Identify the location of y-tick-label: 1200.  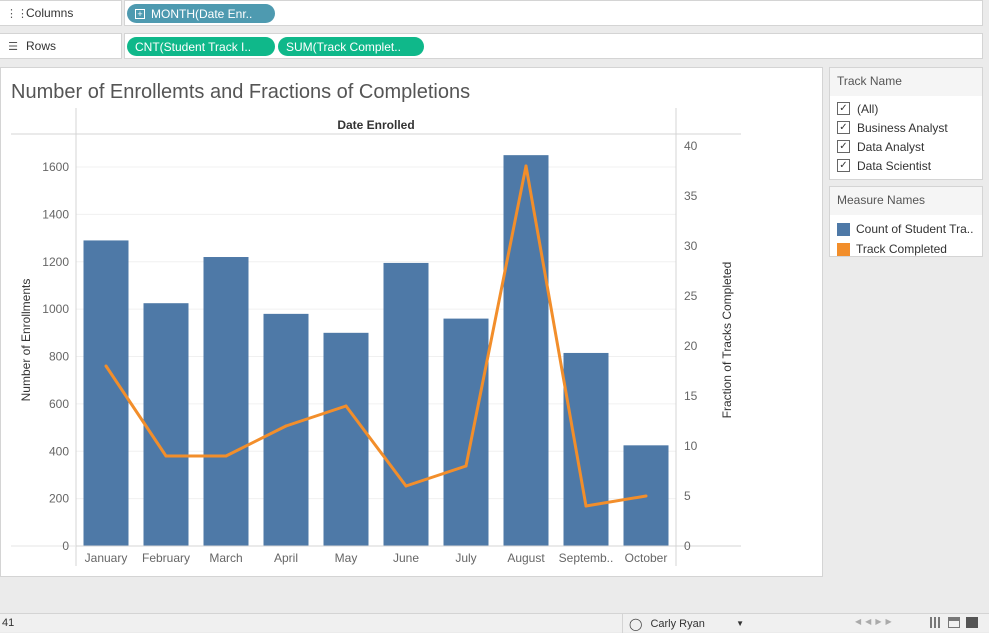
(55, 262).